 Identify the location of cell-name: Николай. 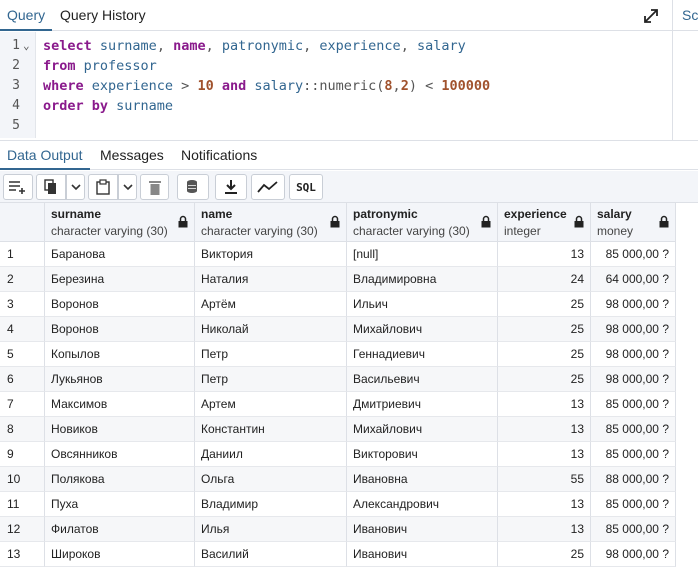
(271, 329).